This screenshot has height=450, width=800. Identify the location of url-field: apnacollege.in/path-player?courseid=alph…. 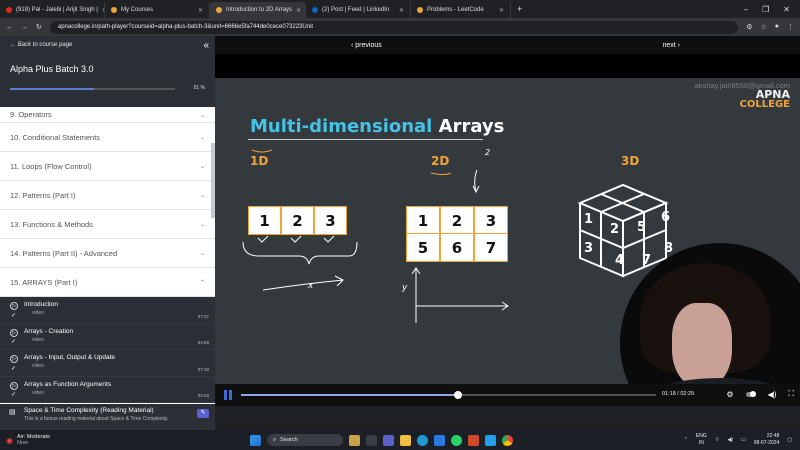
(394, 27).